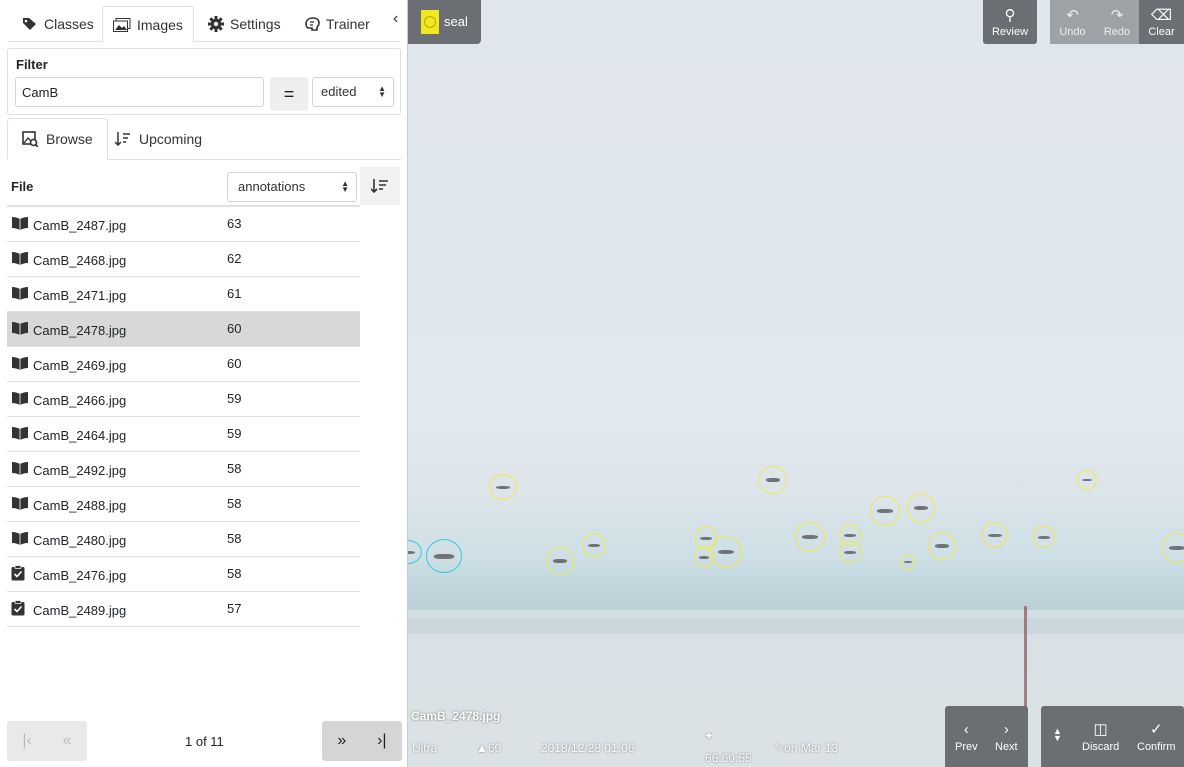 Image resolution: width=1184 pixels, height=767 pixels. Describe the element at coordinates (148, 24) in the screenshot. I see `tab-images: Images` at that location.